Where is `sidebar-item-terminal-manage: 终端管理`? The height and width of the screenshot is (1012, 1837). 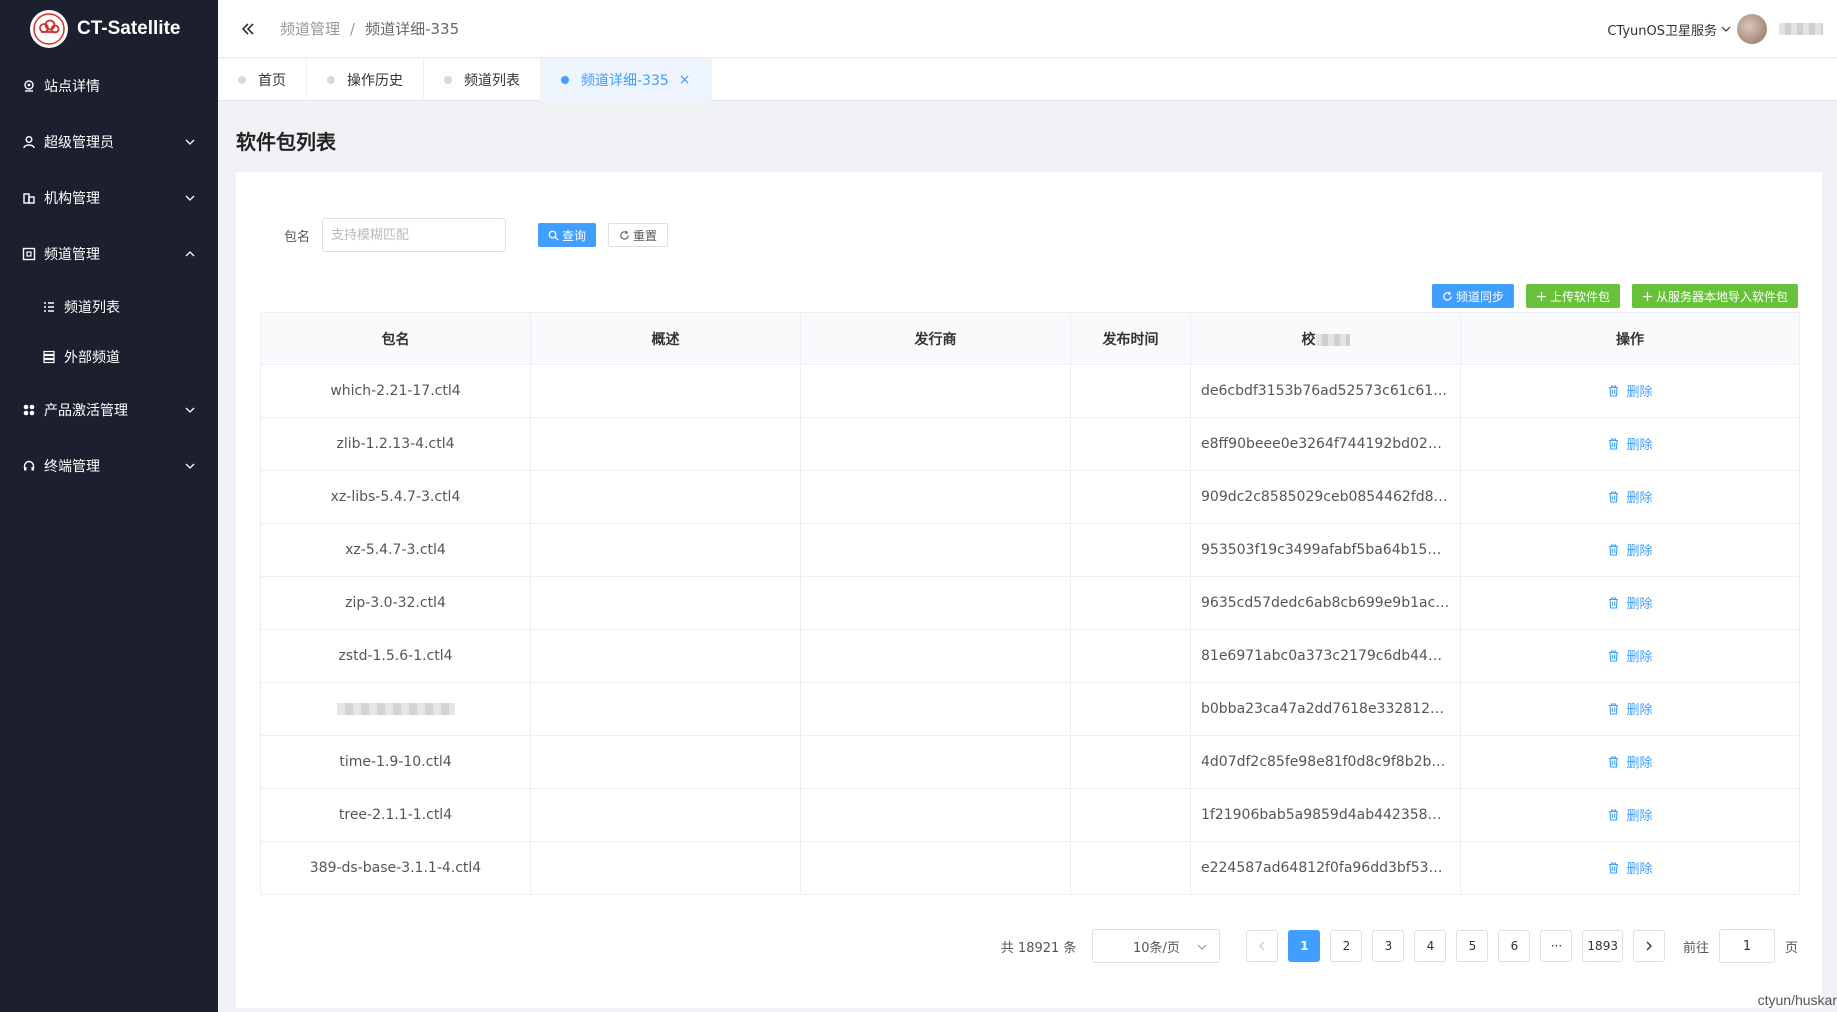 sidebar-item-terminal-manage: 终端管理 is located at coordinates (109, 466).